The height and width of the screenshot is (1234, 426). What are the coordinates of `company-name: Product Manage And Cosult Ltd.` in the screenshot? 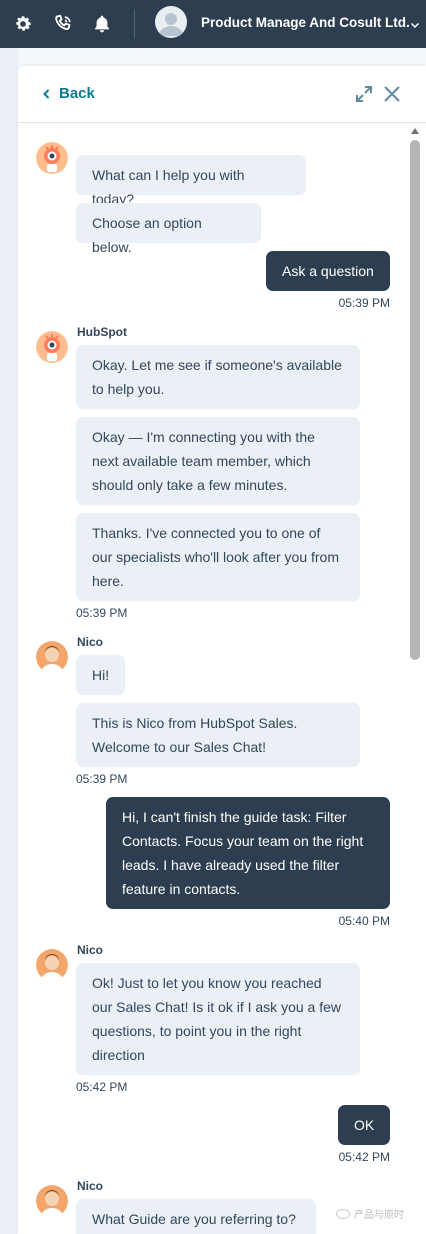 It's located at (305, 22).